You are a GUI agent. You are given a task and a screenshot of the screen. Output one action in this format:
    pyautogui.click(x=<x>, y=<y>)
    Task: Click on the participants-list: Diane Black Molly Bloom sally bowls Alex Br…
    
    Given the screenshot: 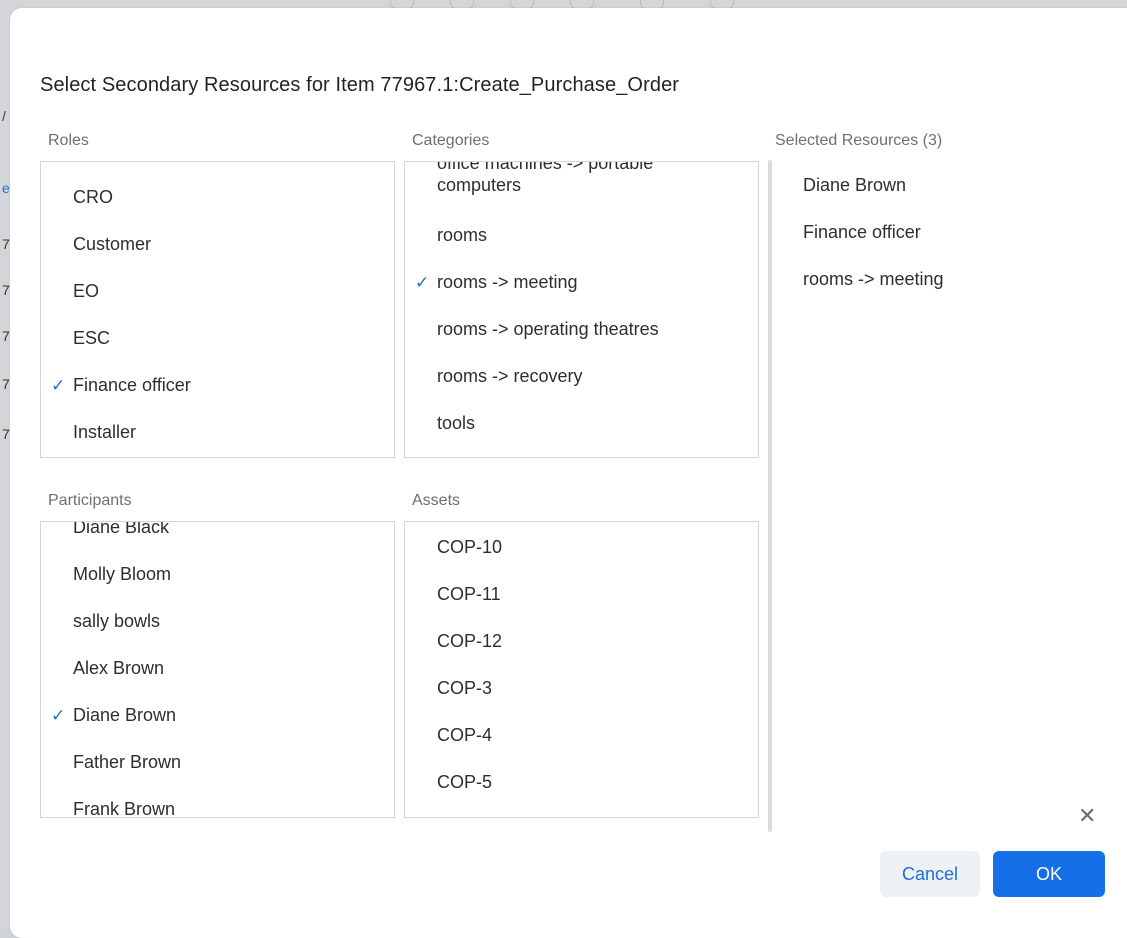 What is the action you would take?
    pyautogui.click(x=217, y=669)
    